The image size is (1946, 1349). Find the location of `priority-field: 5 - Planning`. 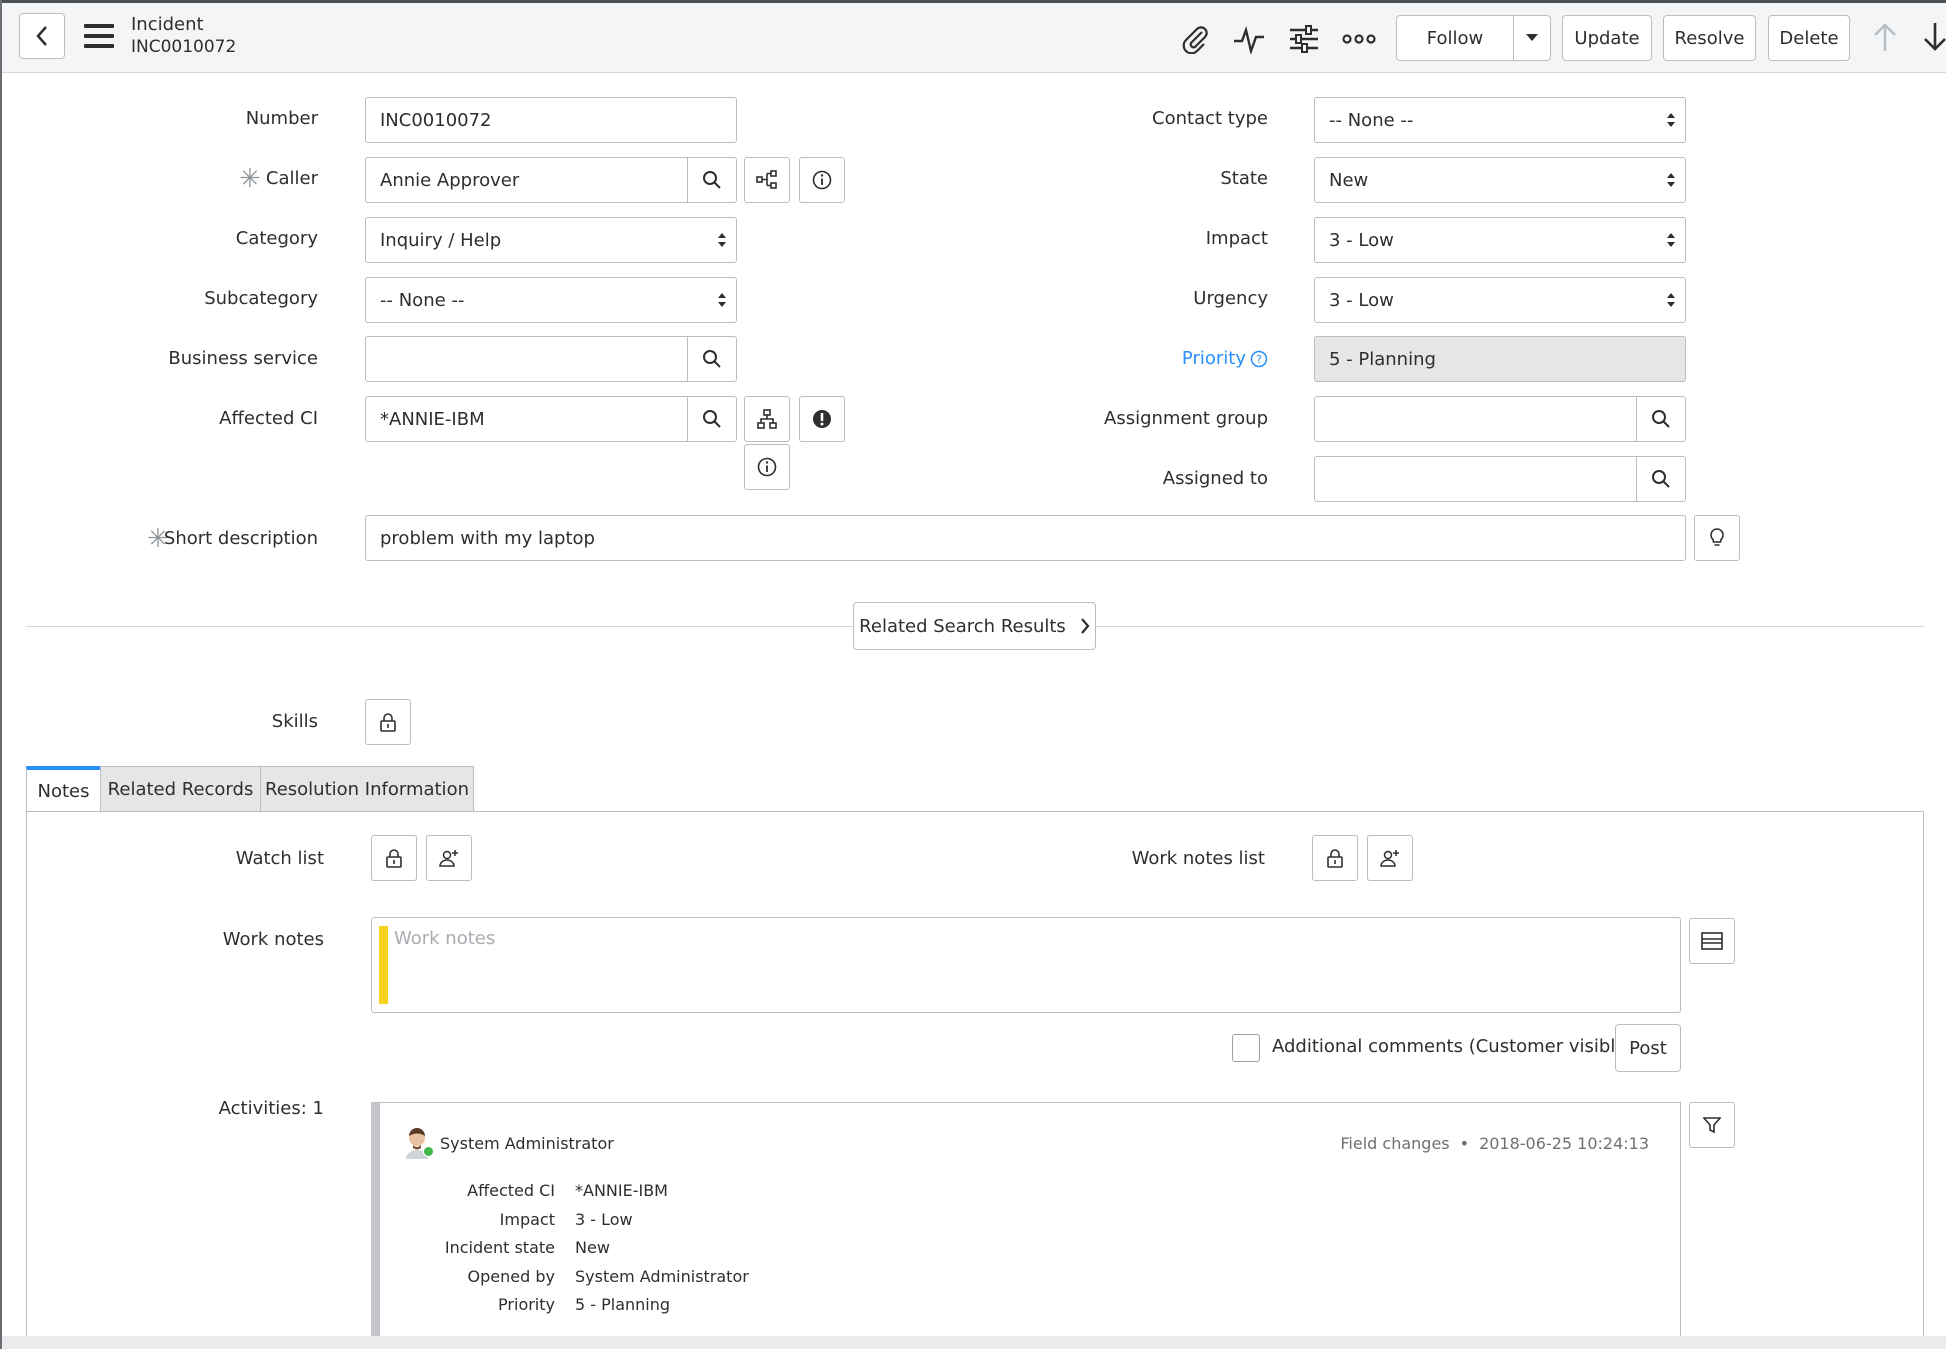

priority-field: 5 - Planning is located at coordinates (1500, 359).